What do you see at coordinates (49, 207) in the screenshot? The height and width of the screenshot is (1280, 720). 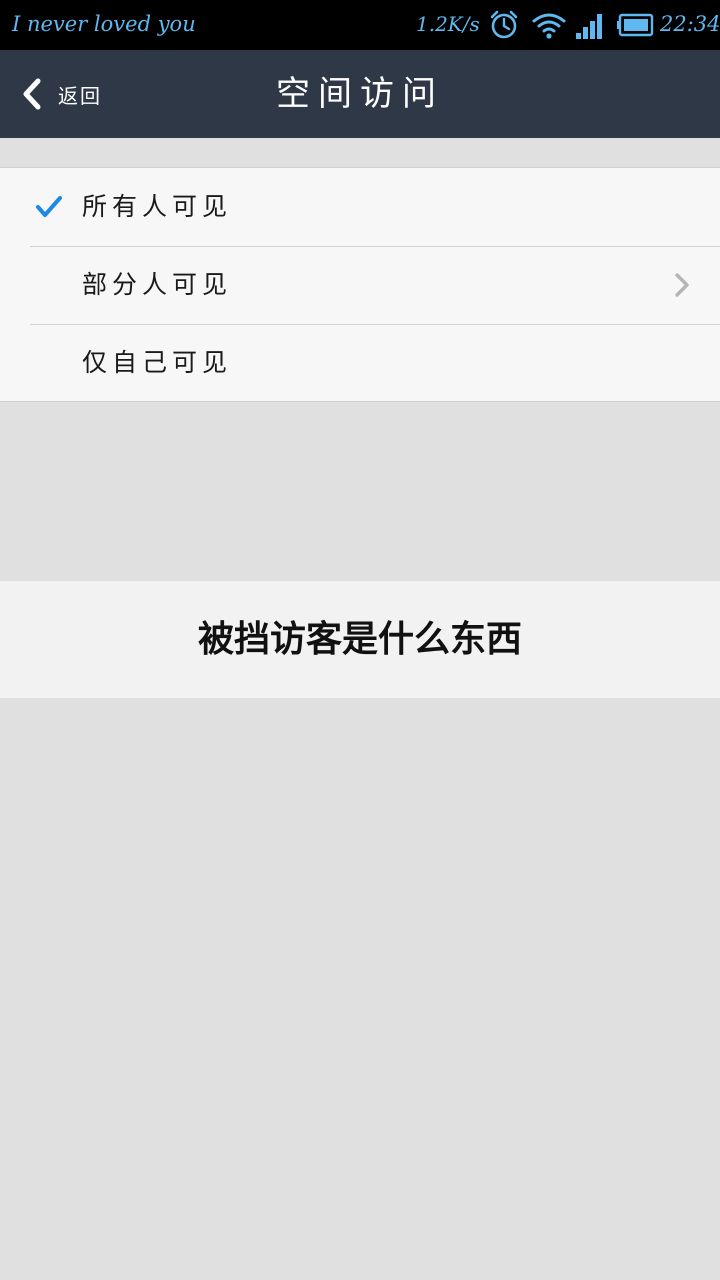 I see `check-icon` at bounding box center [49, 207].